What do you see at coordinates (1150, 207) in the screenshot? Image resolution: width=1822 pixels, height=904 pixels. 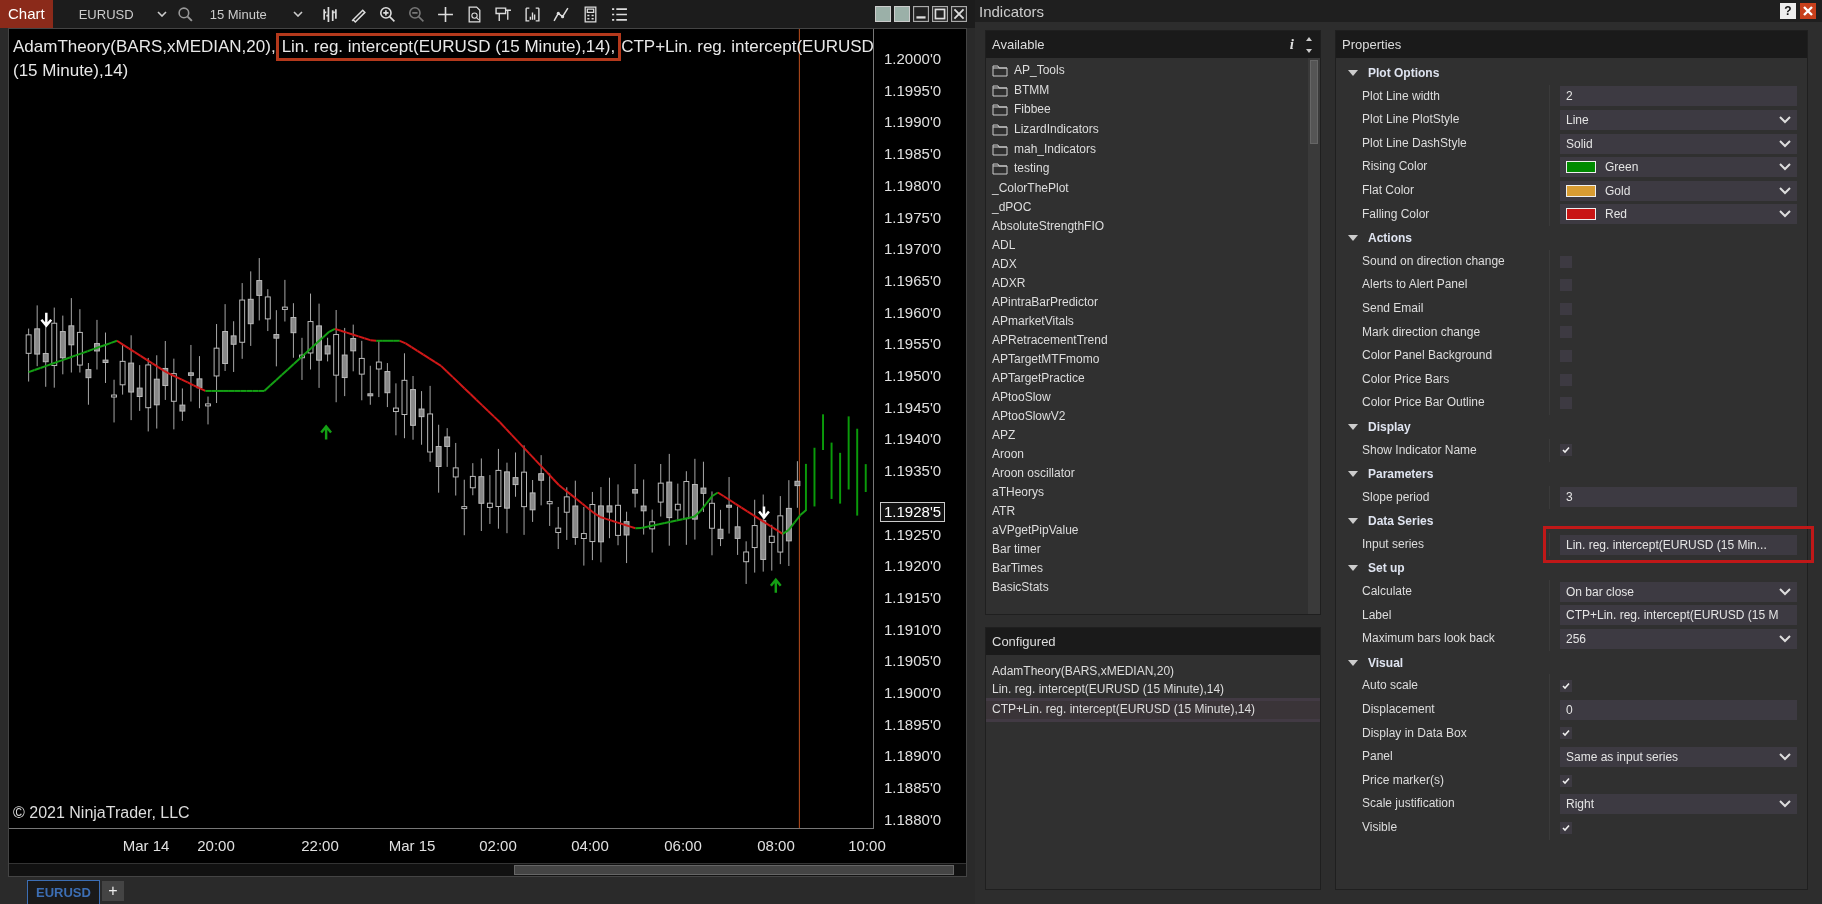 I see `indicator-item: _dPOC` at bounding box center [1150, 207].